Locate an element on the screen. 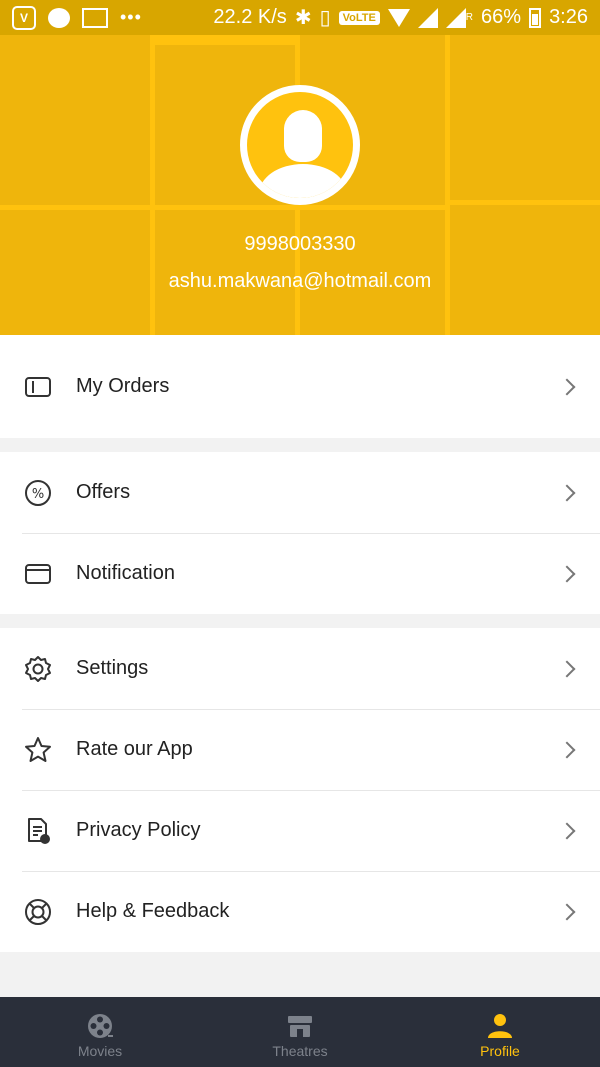  menu-label: Offers is located at coordinates (103, 492).